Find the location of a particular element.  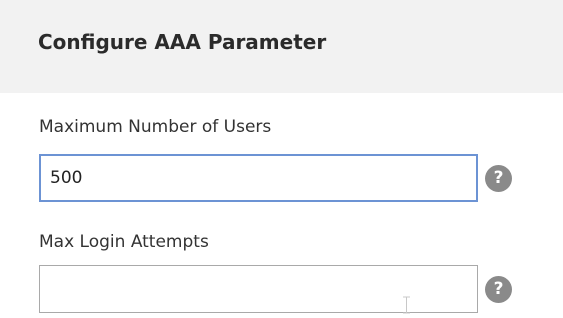

max-users-input is located at coordinates (258, 178).